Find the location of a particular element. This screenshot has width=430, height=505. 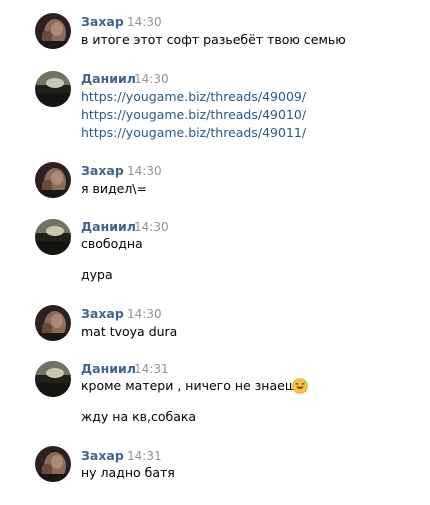

message-text: свободна is located at coordinates (112, 243).